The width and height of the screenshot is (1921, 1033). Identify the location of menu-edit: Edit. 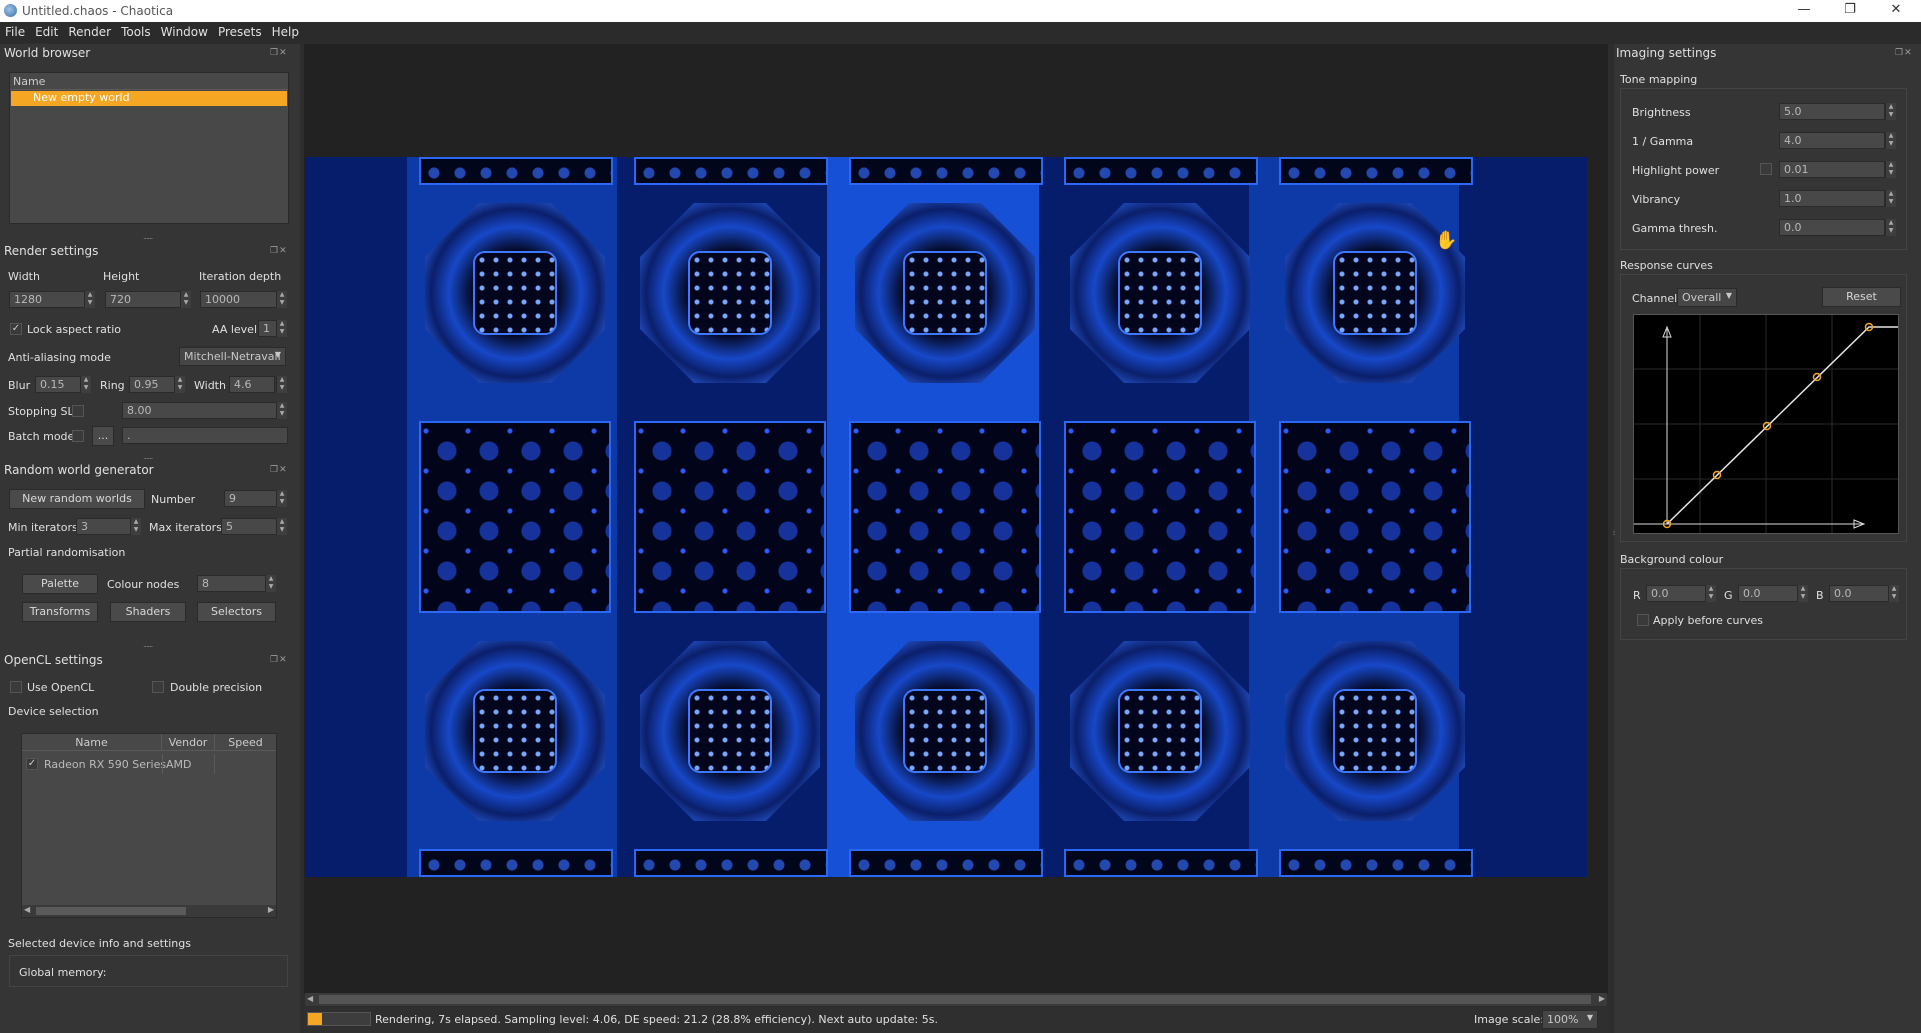
(46, 30).